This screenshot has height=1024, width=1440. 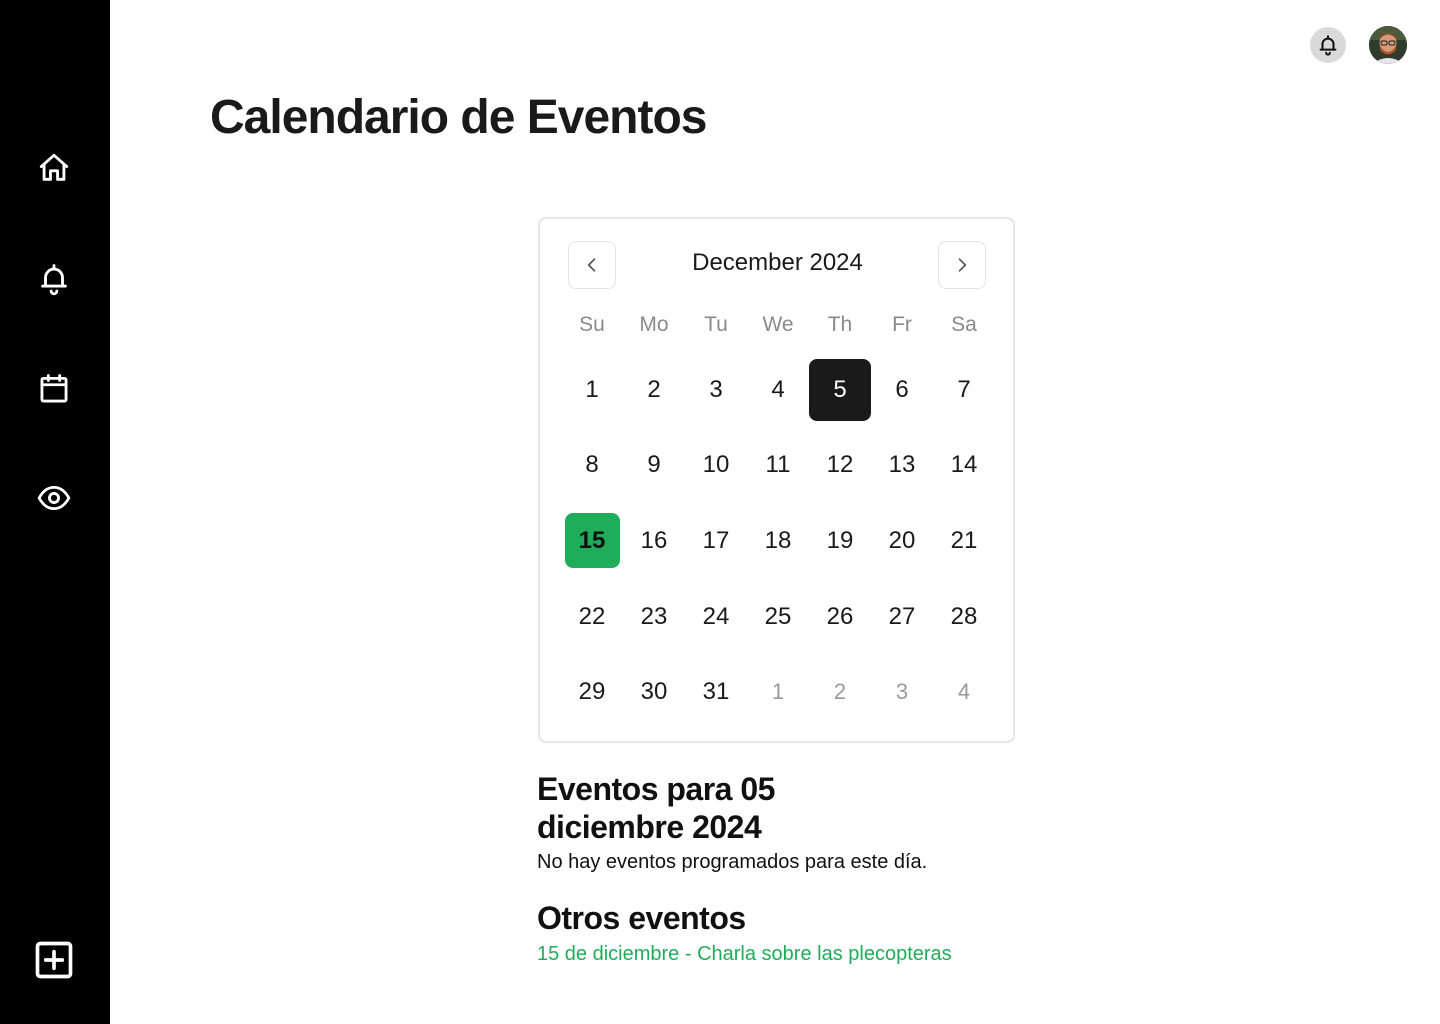 I want to click on calendar-day-next-month: 2, so click(x=840, y=692).